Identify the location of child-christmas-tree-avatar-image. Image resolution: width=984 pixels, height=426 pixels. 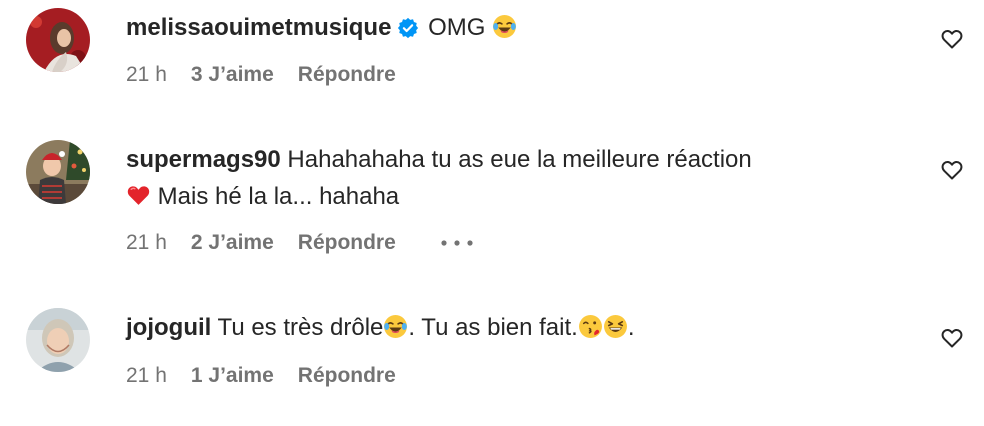
(58, 172).